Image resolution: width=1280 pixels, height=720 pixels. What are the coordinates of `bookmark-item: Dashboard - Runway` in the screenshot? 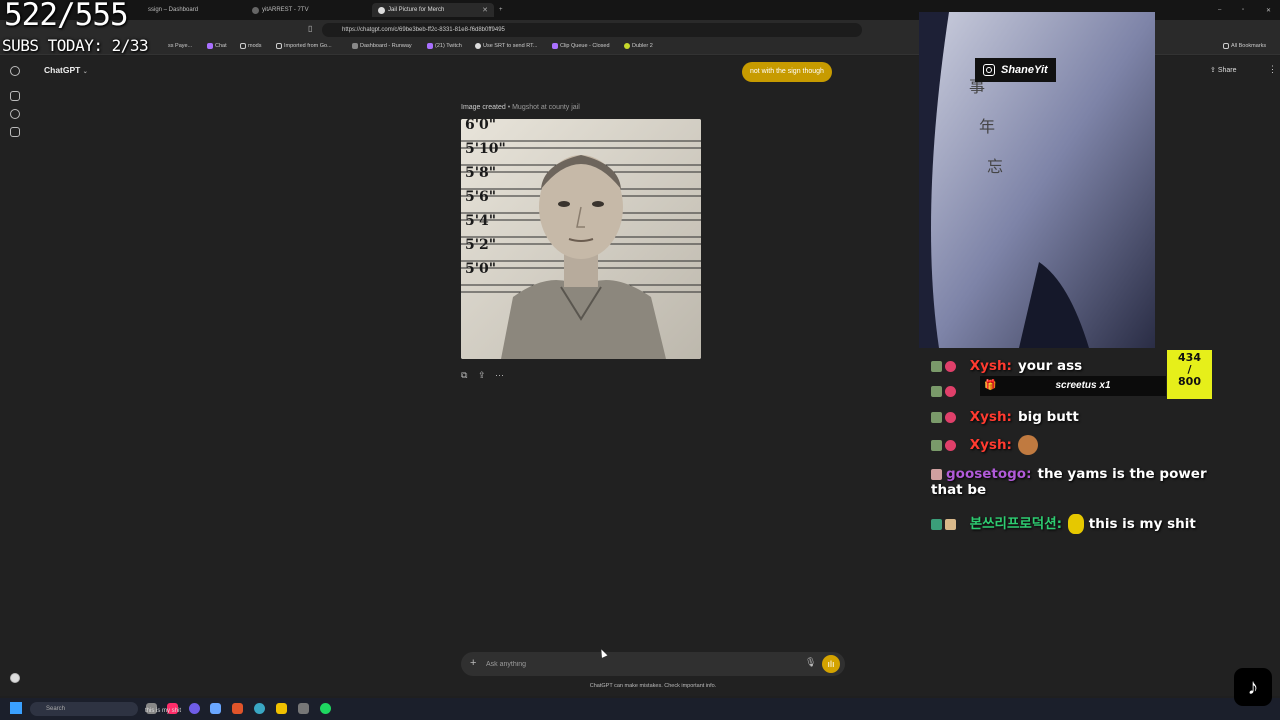 It's located at (382, 46).